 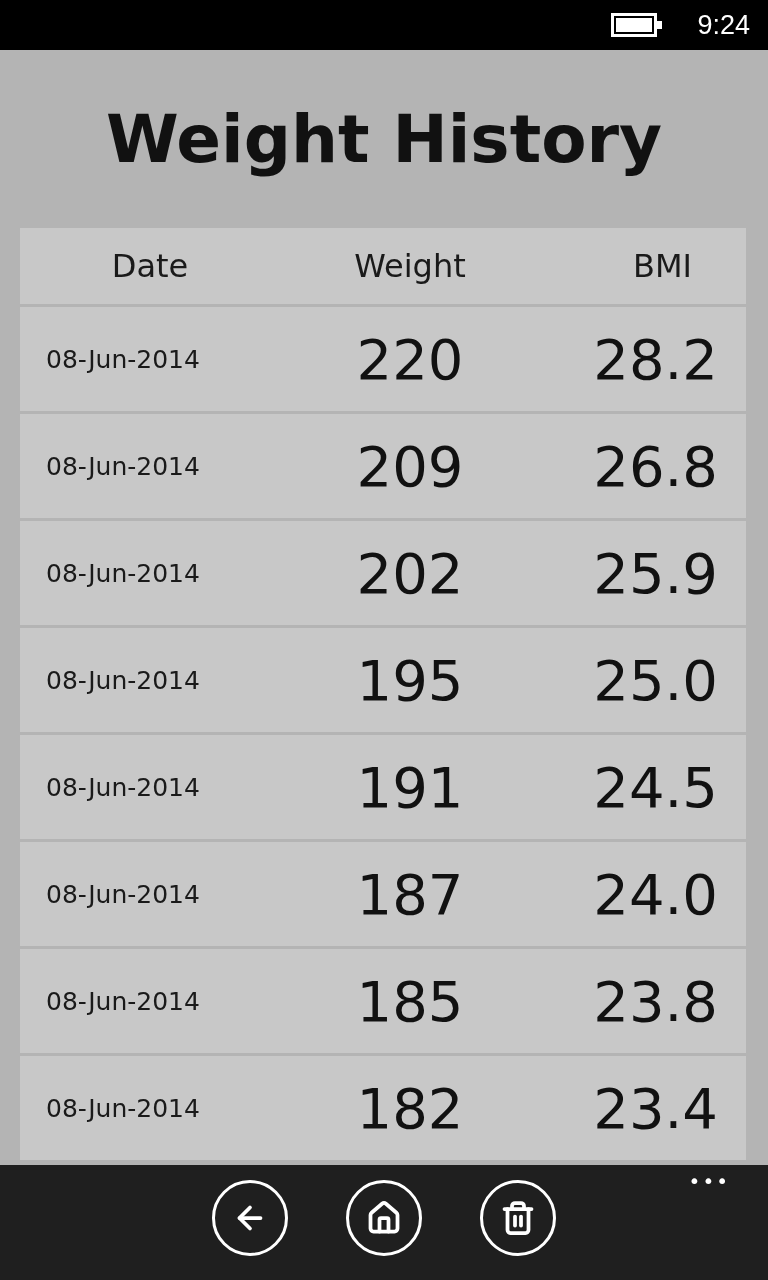 I want to click on table-row: 08-Jun-2014 187 24.0, so click(x=383, y=894).